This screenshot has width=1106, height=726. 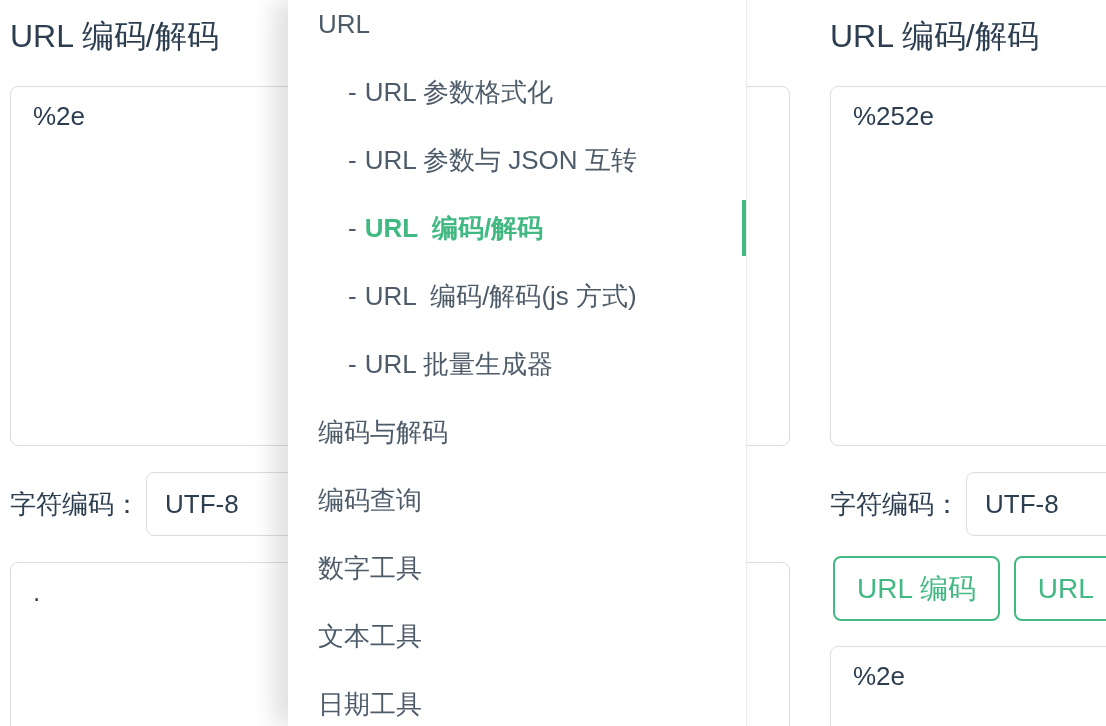 I want to click on sidebar-item: 编码与解码, so click(x=517, y=432).